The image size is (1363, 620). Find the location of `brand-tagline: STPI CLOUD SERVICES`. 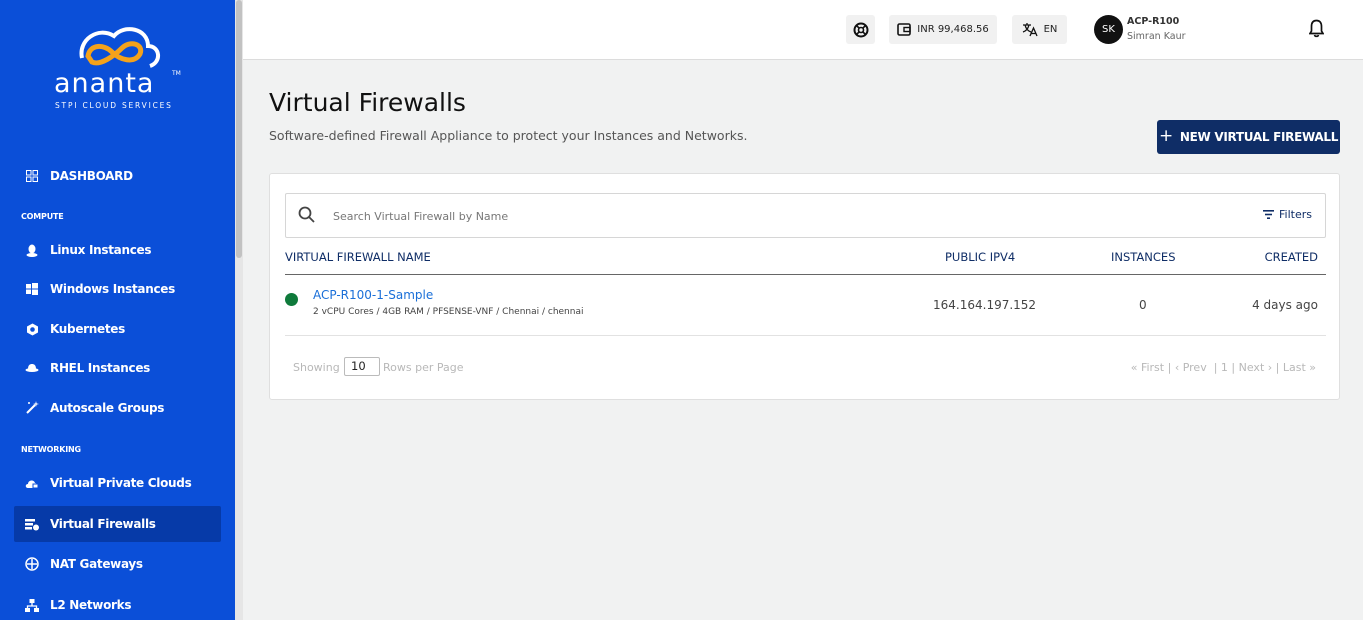

brand-tagline: STPI CLOUD SERVICES is located at coordinates (114, 105).